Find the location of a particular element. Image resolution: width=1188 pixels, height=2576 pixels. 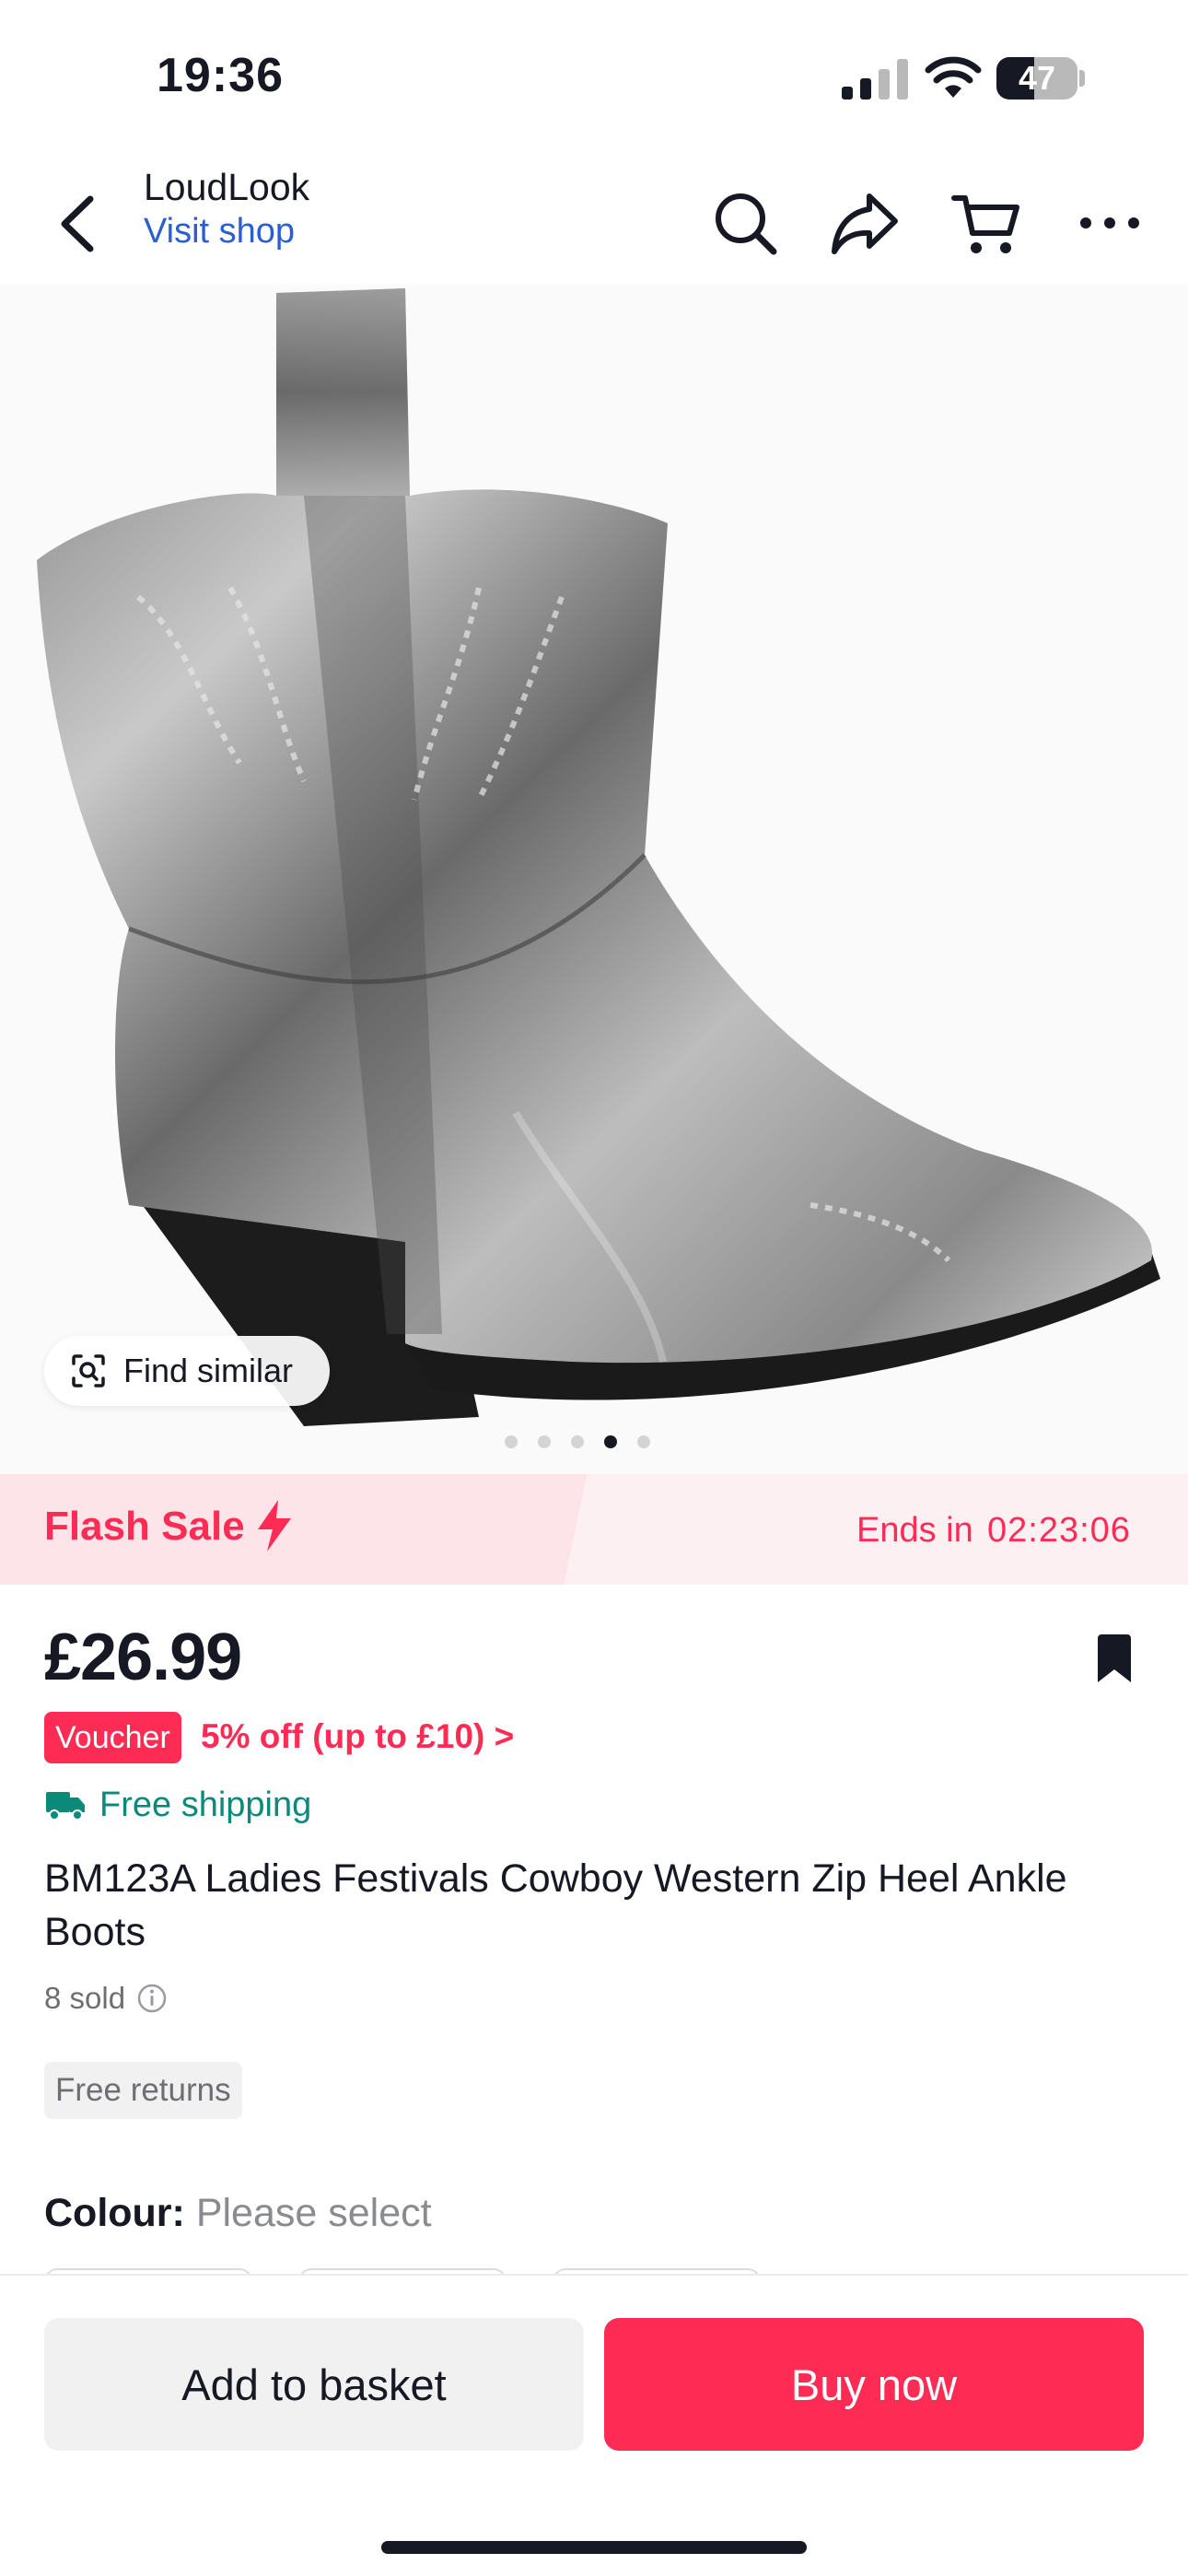

colour-selector-label: Colour: Please select is located at coordinates (238, 2213).